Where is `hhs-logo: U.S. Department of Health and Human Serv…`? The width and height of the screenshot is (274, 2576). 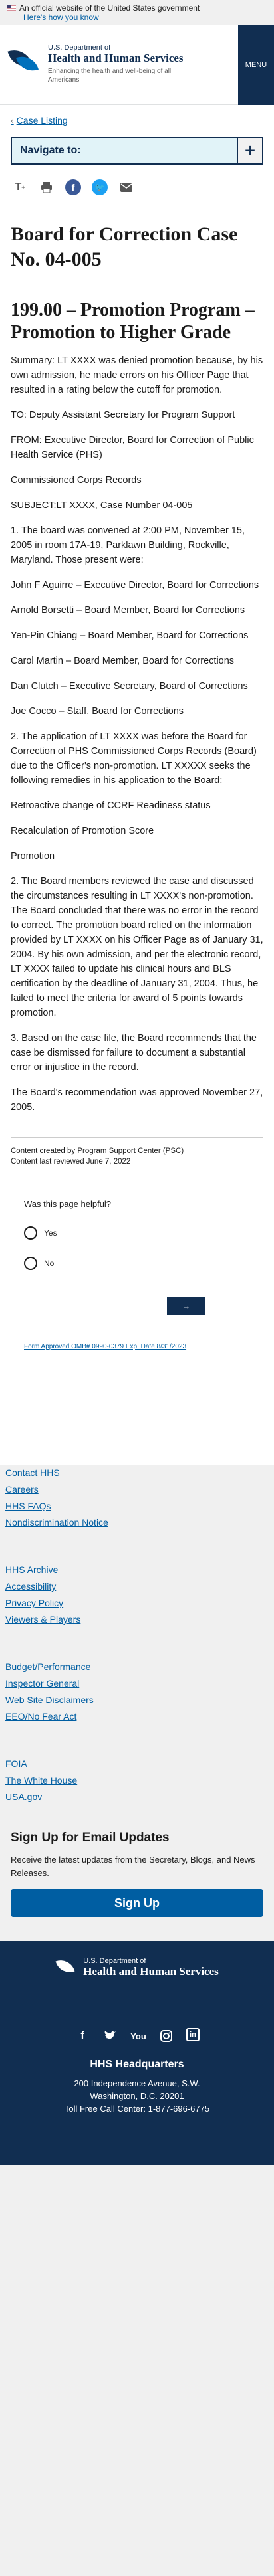 hhs-logo: U.S. Department of Health and Human Serv… is located at coordinates (95, 64).